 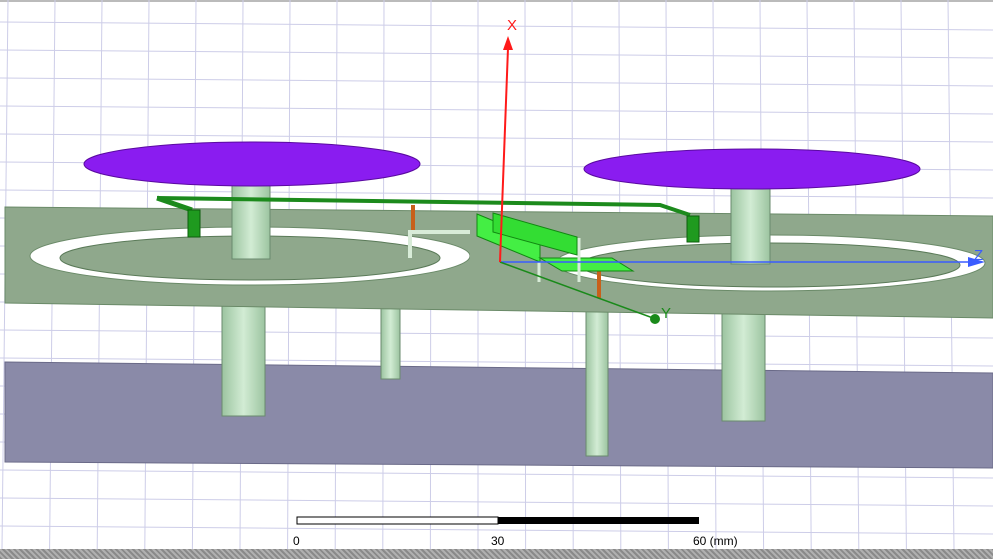 I want to click on status-bar, so click(x=496, y=554).